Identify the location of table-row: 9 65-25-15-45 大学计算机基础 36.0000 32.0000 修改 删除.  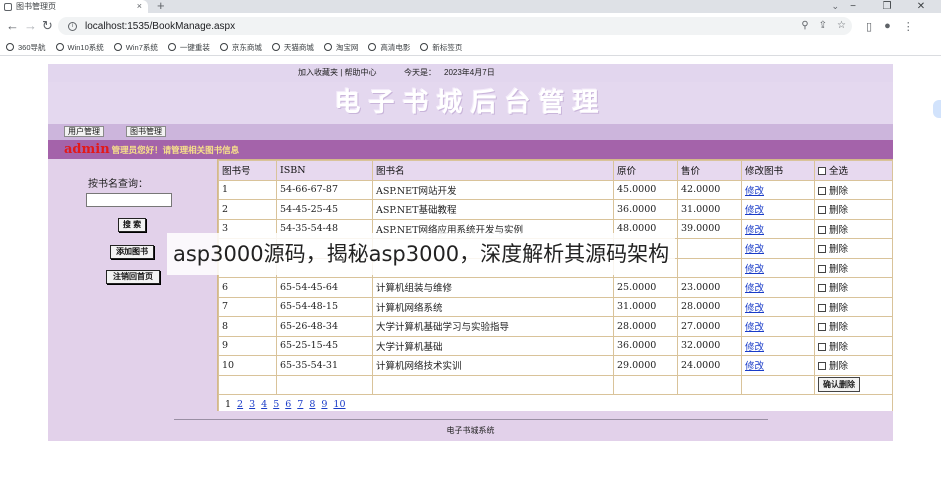
(555, 345).